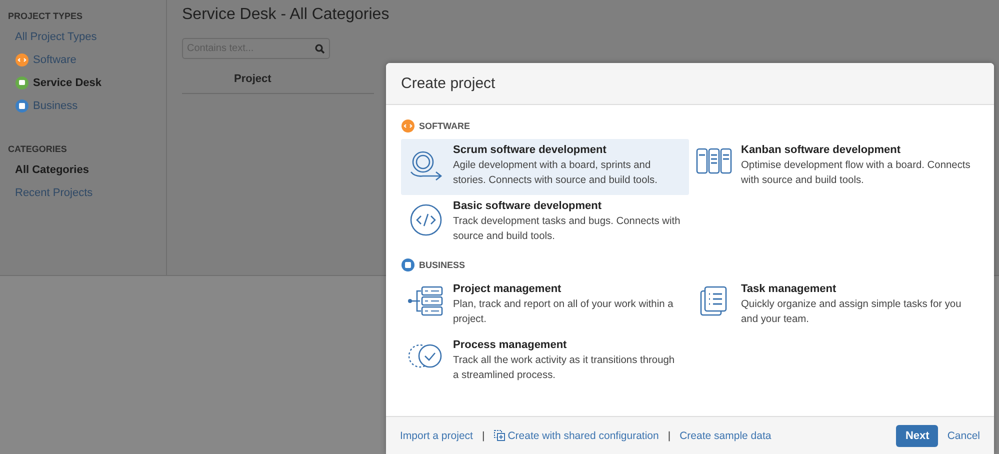  I want to click on sidebar-item: All Project Types, so click(87, 36).